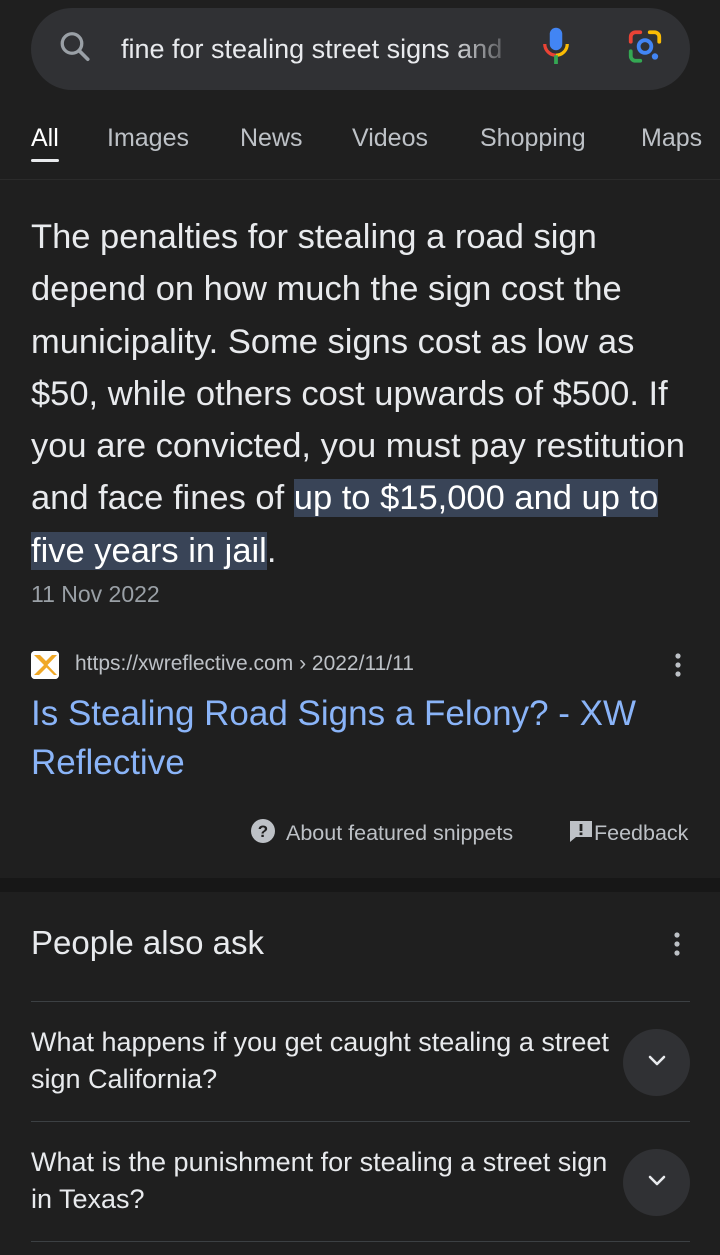  I want to click on tab-images: Images, so click(148, 138).